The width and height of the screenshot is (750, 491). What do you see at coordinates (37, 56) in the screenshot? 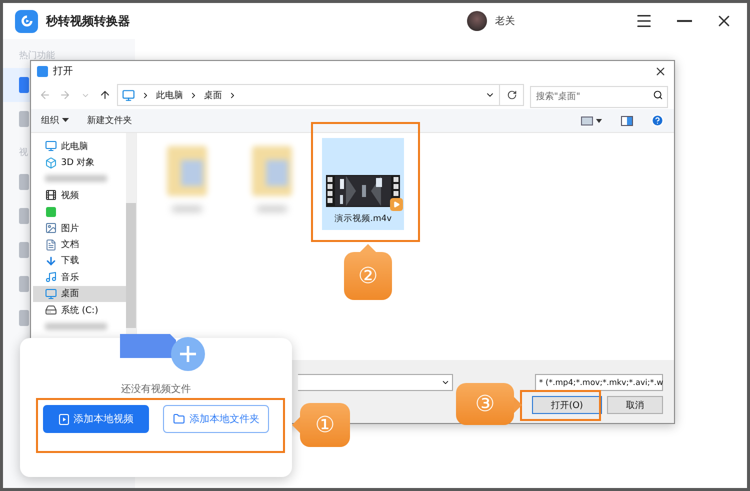
I see `sidebar-section-title: 热门功能` at bounding box center [37, 56].